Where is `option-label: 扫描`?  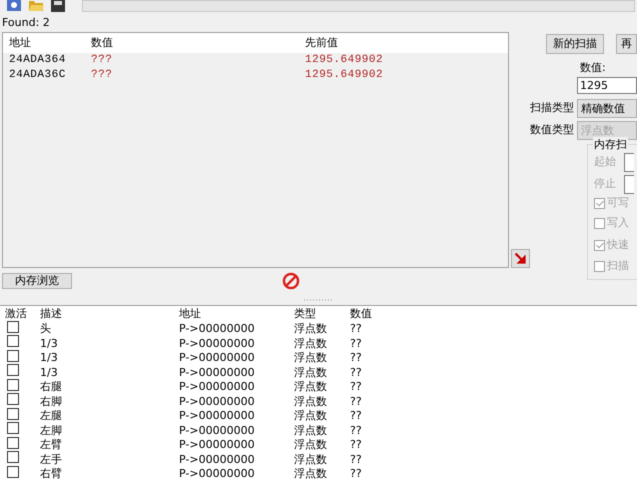 option-label: 扫描 is located at coordinates (618, 266).